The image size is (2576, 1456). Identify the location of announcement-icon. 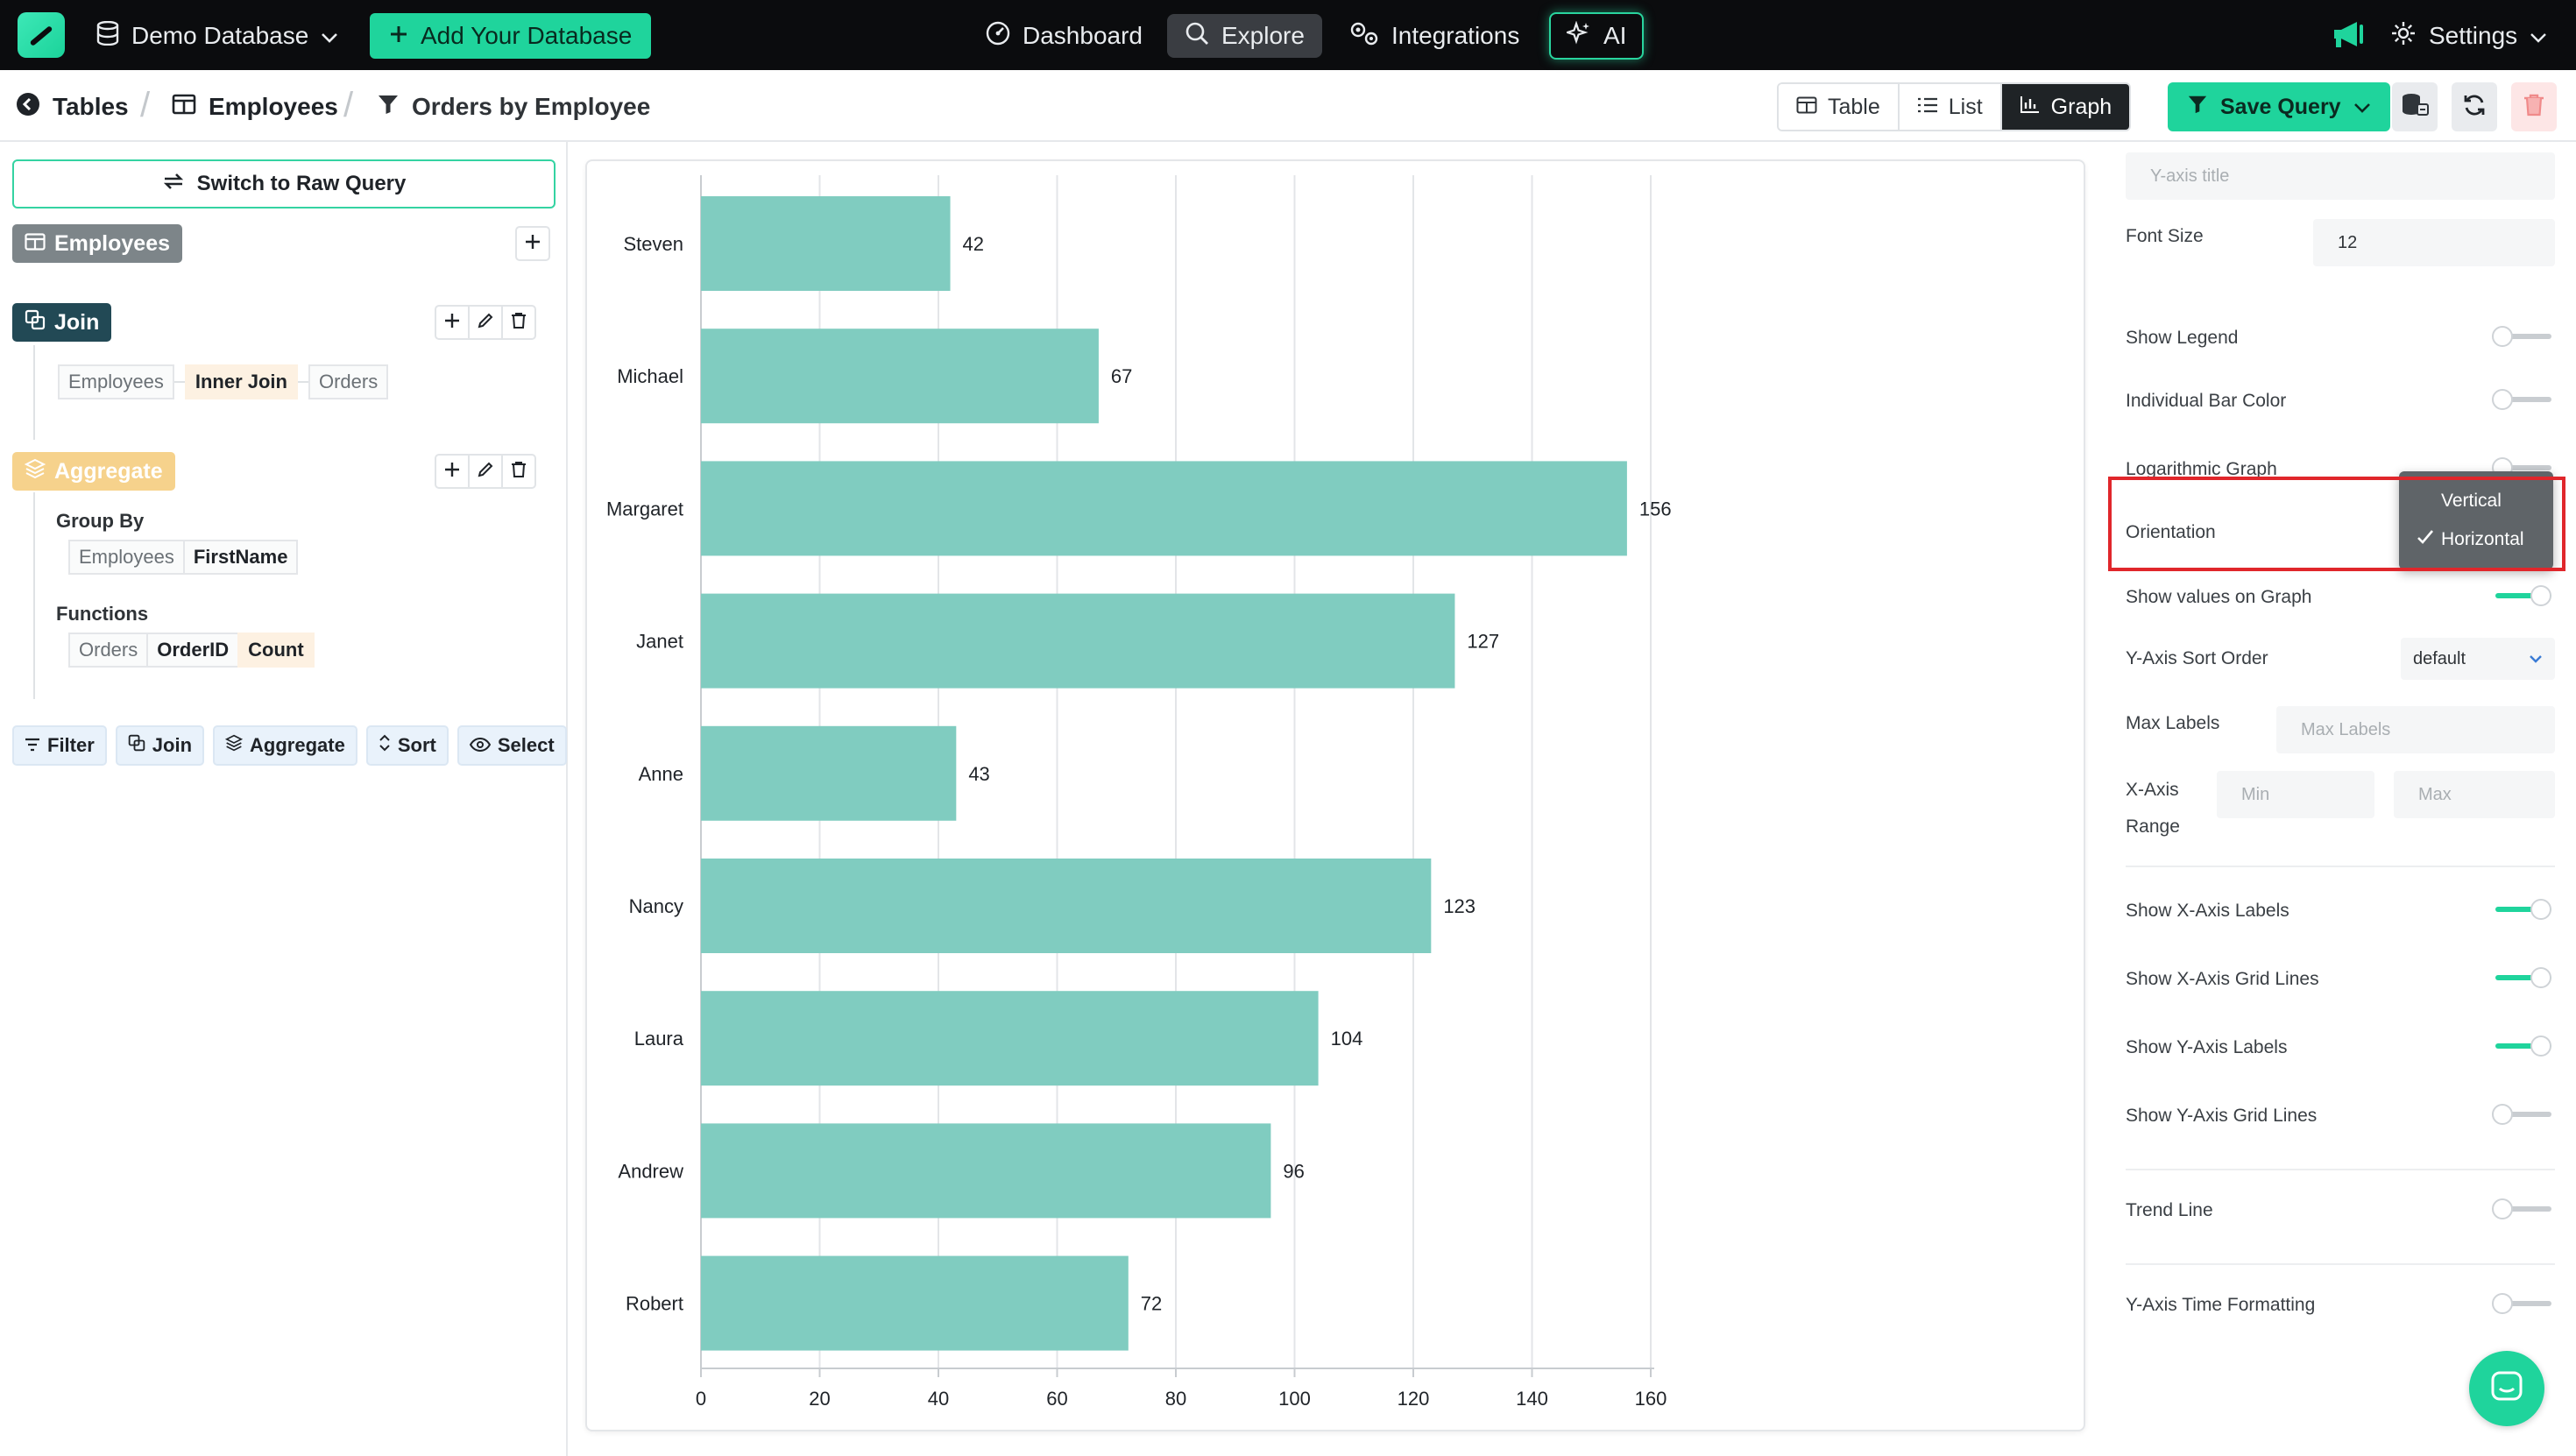
(2348, 36).